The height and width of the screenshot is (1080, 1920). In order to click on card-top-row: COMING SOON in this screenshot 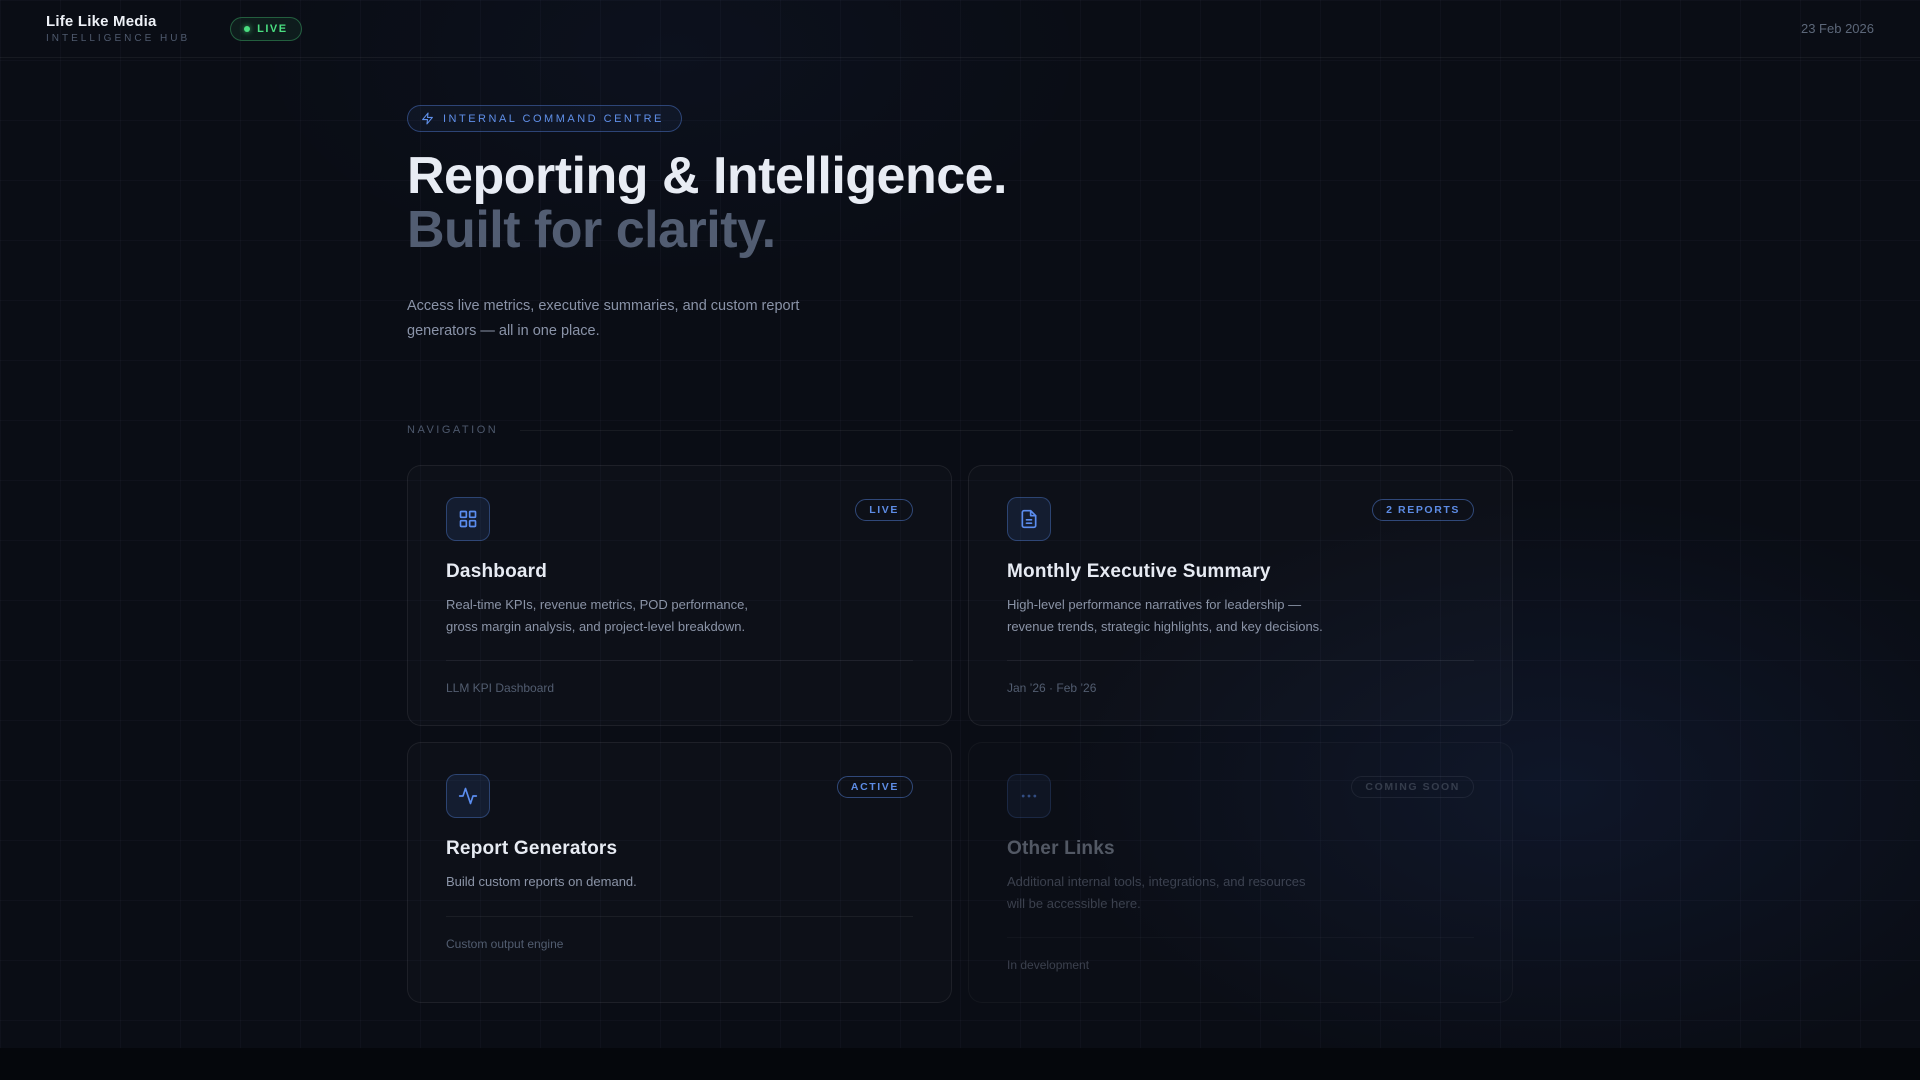, I will do `click(1240, 796)`.